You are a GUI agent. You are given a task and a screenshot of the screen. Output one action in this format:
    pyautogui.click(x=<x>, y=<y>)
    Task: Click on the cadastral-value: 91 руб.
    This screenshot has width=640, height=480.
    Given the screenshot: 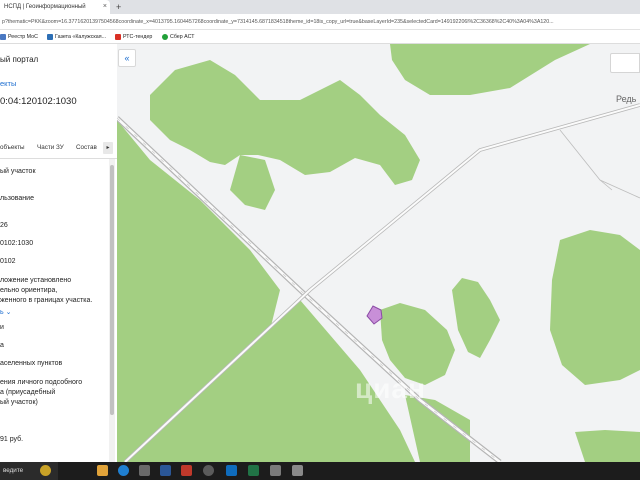 What is the action you would take?
    pyautogui.click(x=12, y=439)
    